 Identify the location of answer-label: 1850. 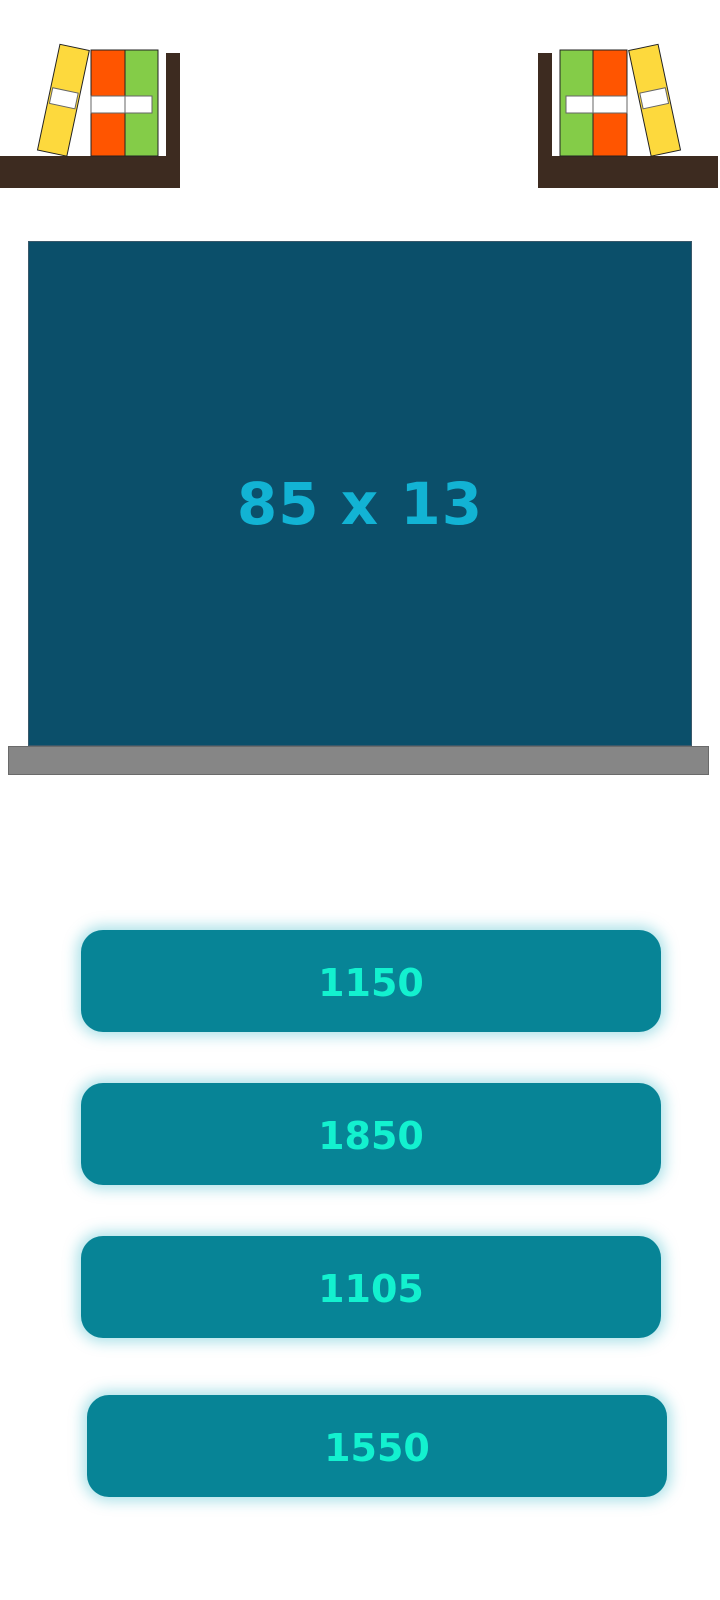
(371, 1136).